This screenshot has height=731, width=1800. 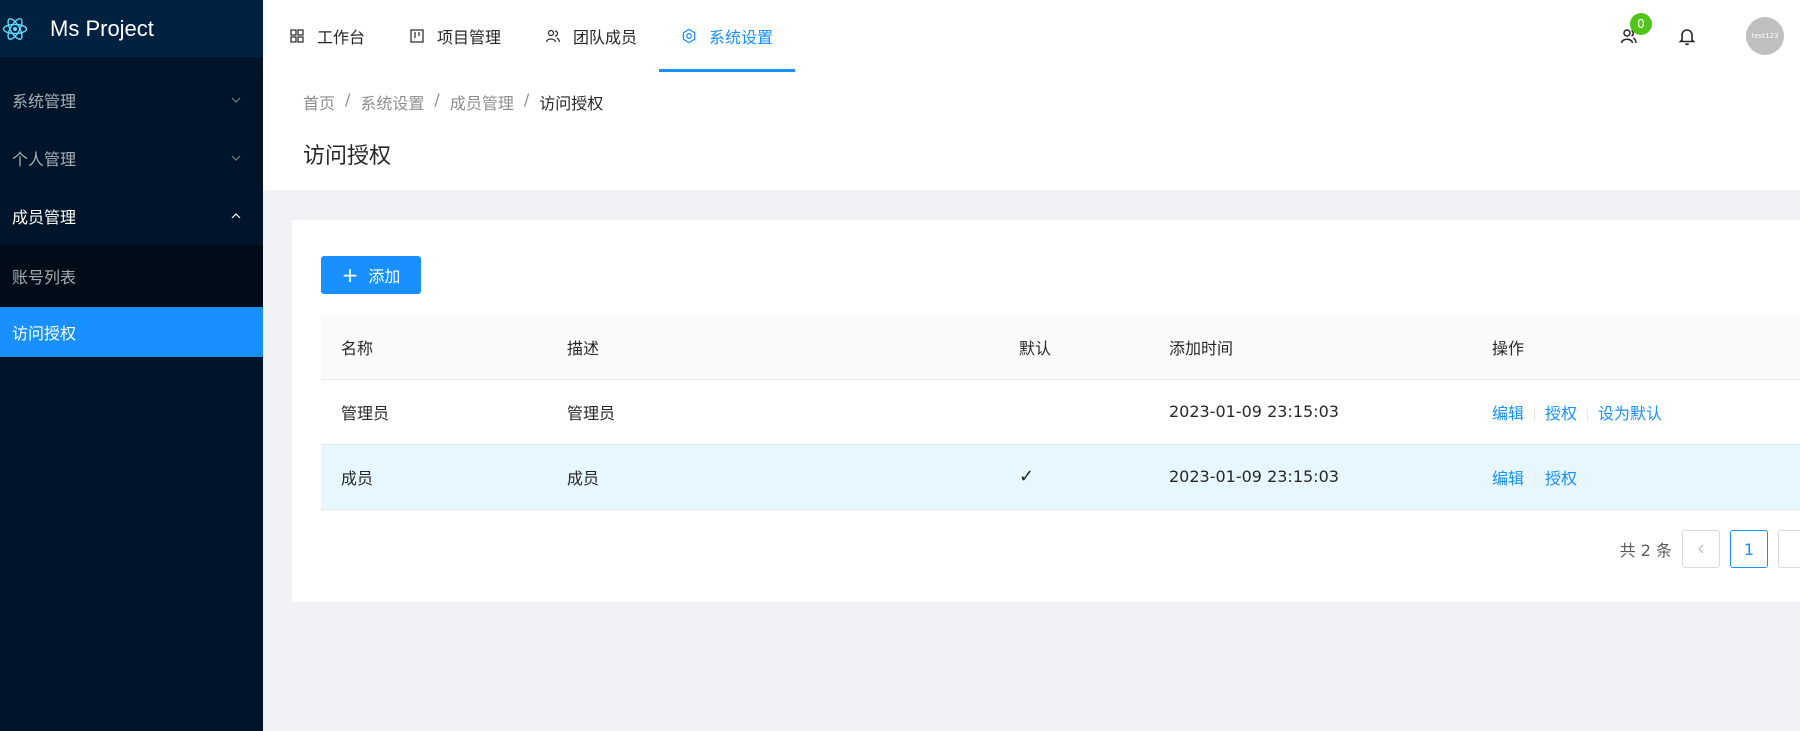 What do you see at coordinates (131, 100) in the screenshot?
I see `sidebar-group-system: 系统管理` at bounding box center [131, 100].